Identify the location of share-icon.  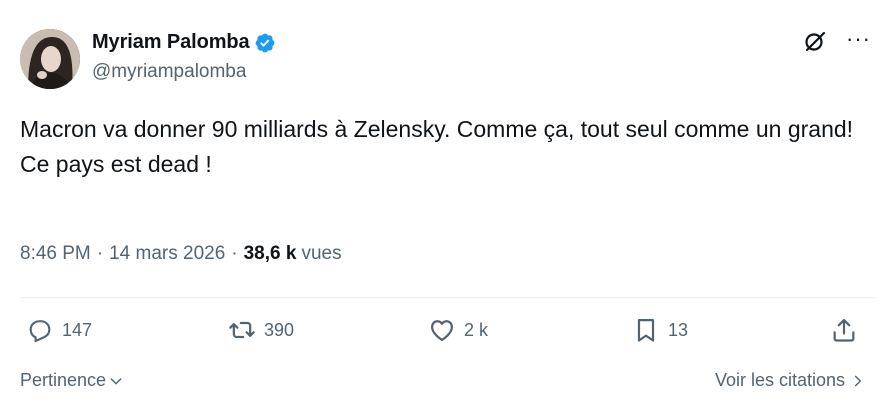
(844, 330).